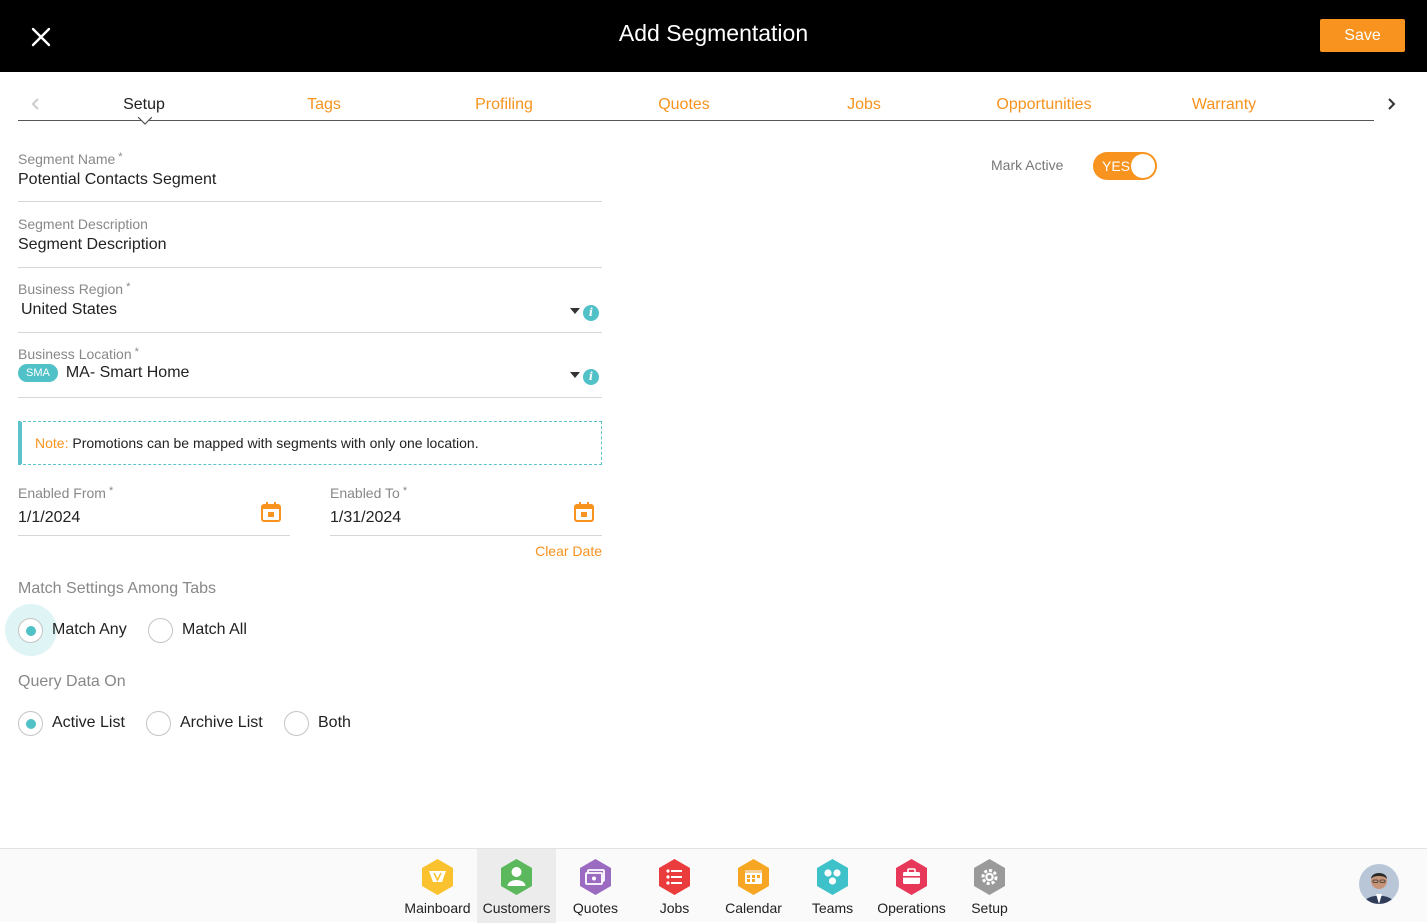  Describe the element at coordinates (128, 372) in the screenshot. I see `business-location-select: MA- Smart Home` at that location.